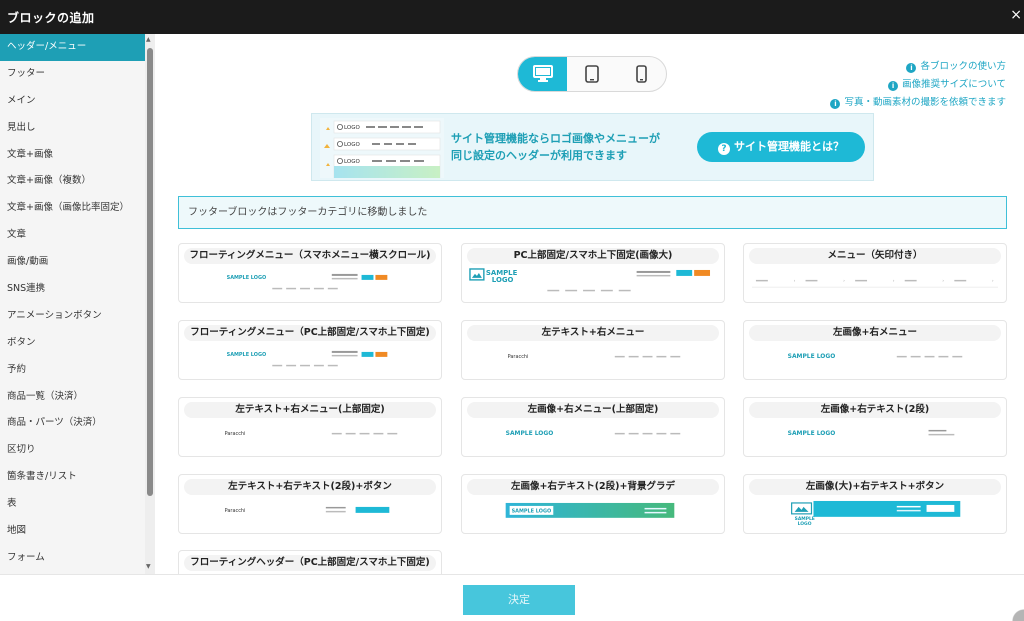 This screenshot has width=1024, height=621. I want to click on block-title: 左画像+右メニュー, so click(875, 333).